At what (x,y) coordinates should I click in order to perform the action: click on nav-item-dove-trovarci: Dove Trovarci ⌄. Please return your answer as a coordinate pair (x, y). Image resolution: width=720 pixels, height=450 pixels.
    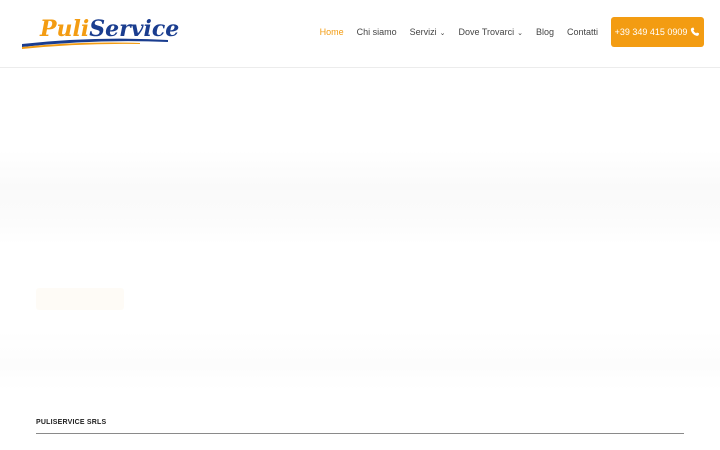
    Looking at the image, I should click on (491, 32).